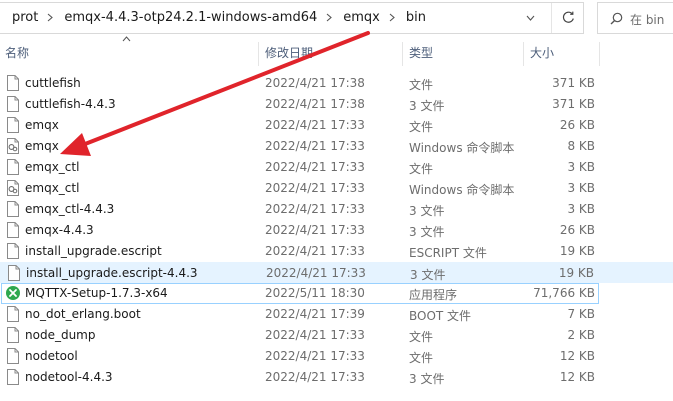 The width and height of the screenshot is (673, 401). Describe the element at coordinates (361, 17) in the screenshot. I see `breadcrumb-item-emqx: emqx` at that location.